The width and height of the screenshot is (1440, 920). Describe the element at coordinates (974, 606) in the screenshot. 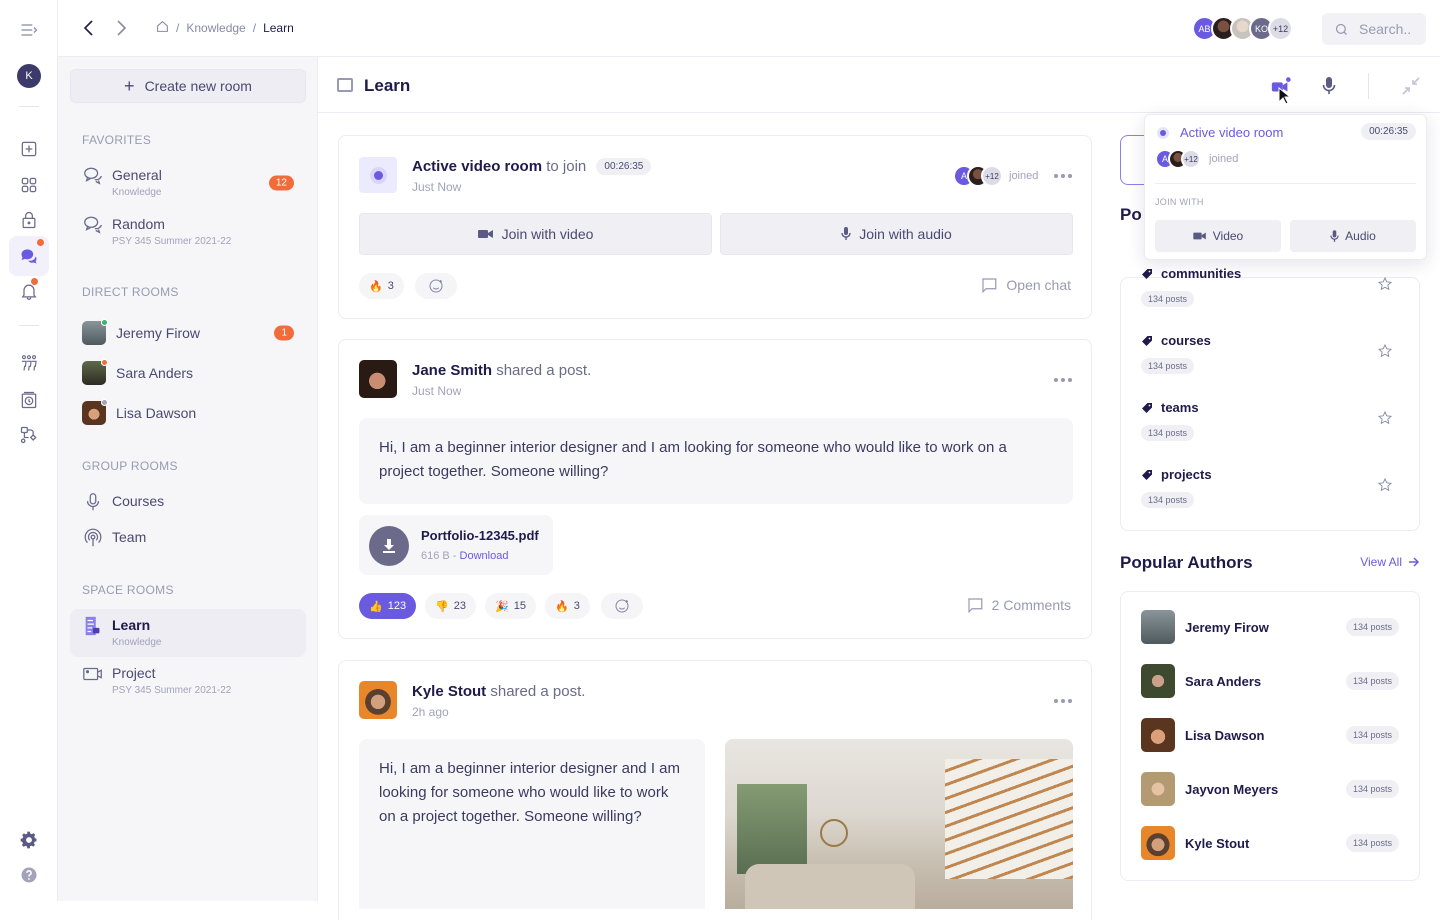

I see `comment-icon` at that location.